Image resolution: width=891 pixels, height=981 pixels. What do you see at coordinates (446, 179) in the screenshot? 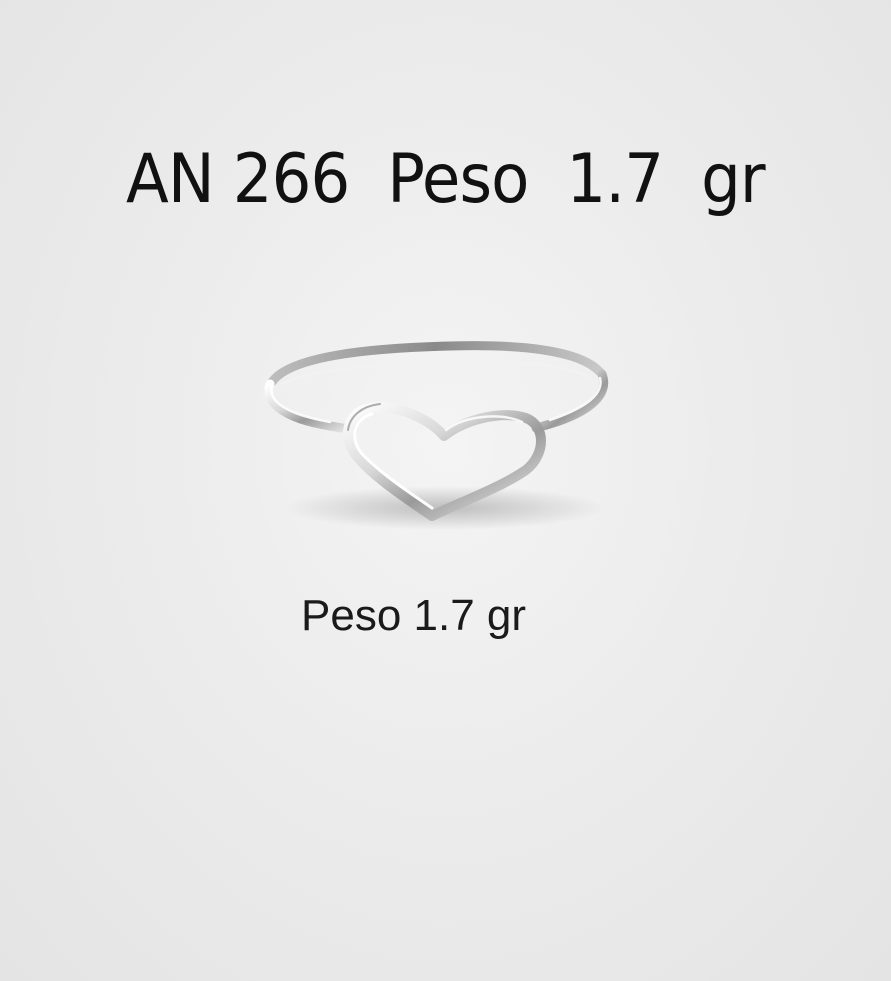
I see `product-title: AN 266 Peso 1.7 gr` at bounding box center [446, 179].